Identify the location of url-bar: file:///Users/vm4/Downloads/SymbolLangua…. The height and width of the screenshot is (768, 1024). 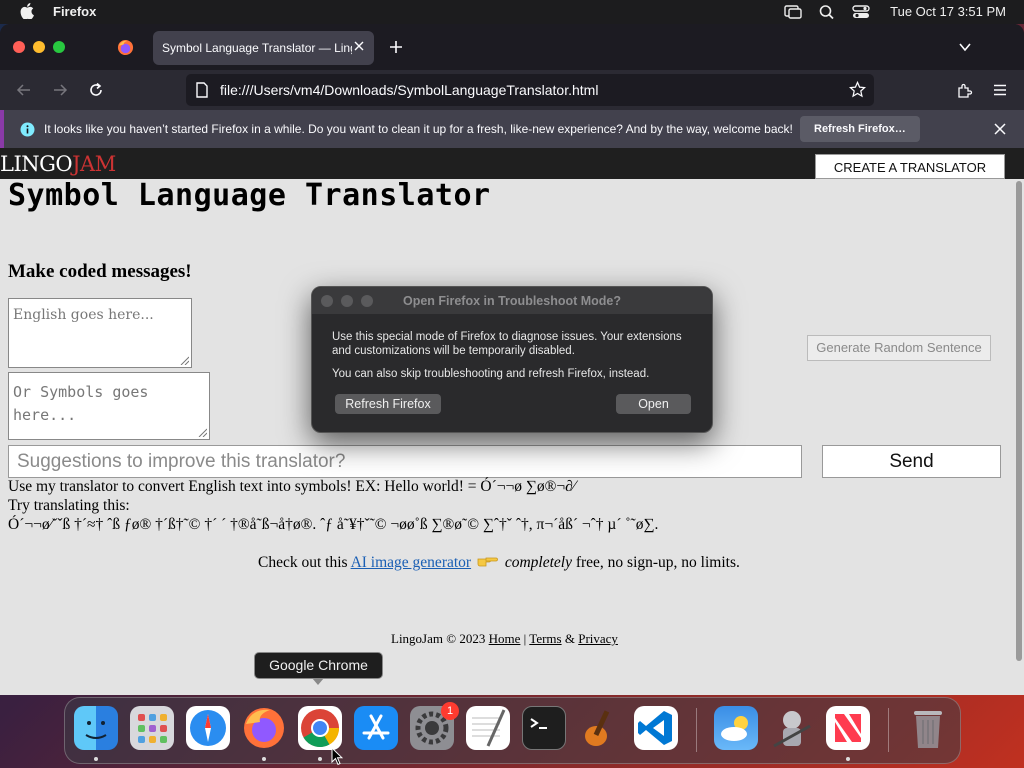
(530, 90).